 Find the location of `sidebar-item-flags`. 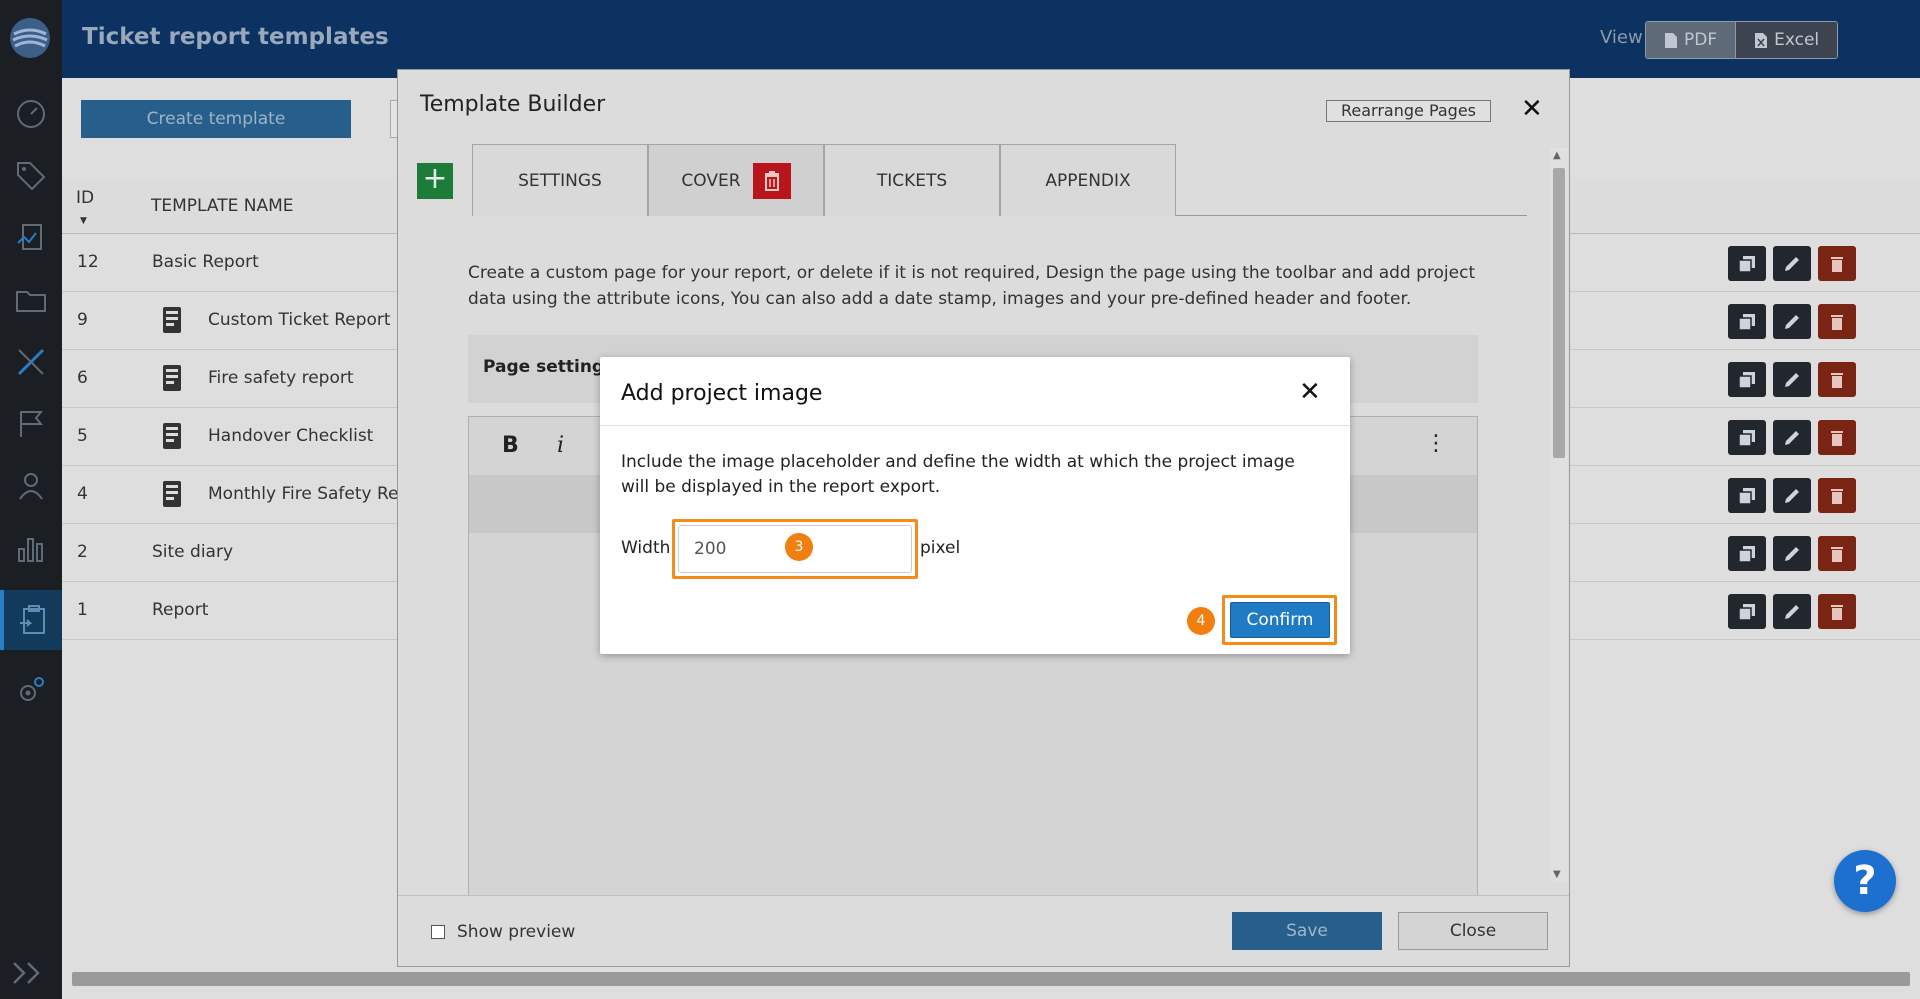

sidebar-item-flags is located at coordinates (31, 424).